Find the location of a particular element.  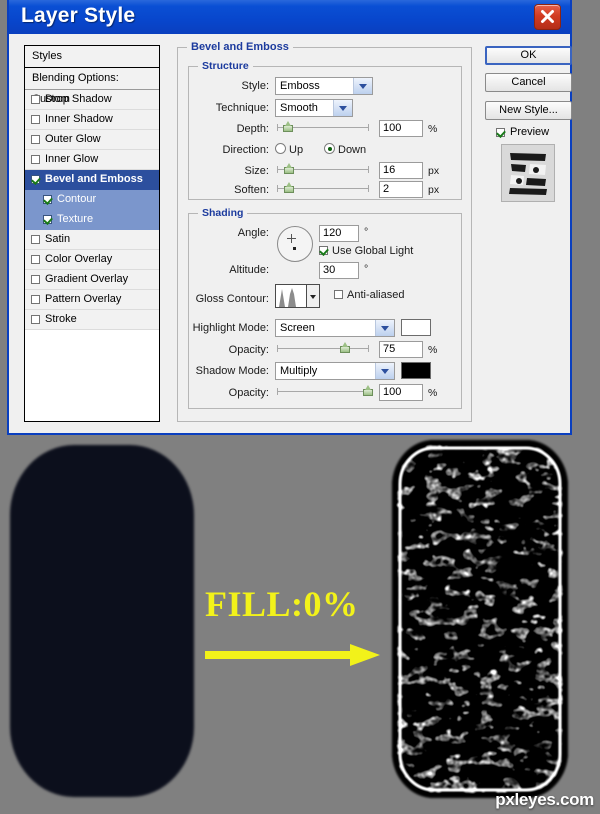

highlight-mode-value: Screen is located at coordinates (297, 328).